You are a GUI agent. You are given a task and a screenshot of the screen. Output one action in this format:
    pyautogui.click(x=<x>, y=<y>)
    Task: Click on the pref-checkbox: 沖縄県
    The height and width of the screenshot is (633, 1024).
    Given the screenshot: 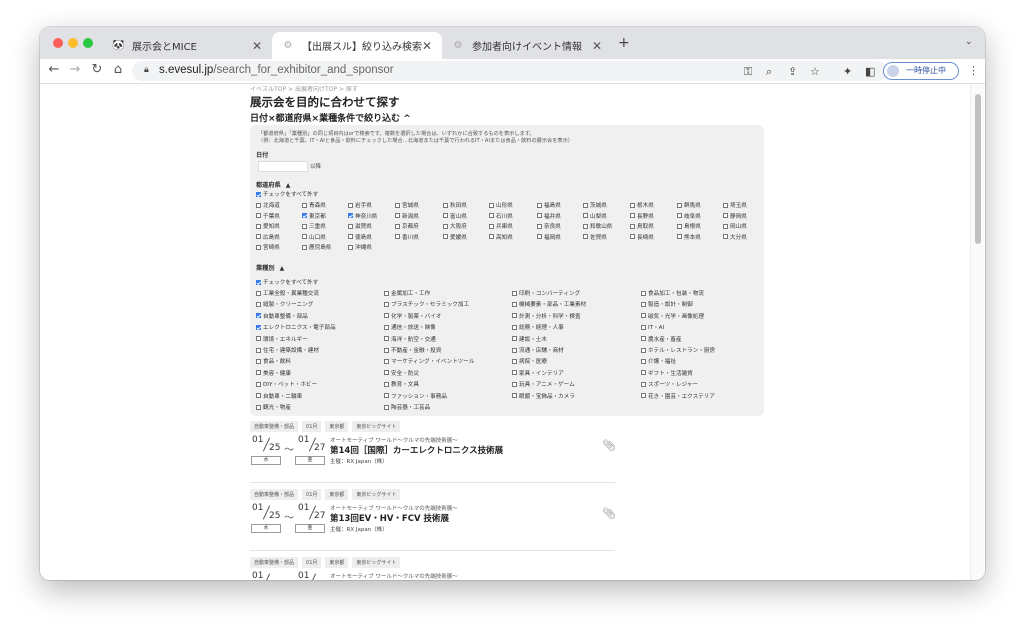 What is the action you would take?
    pyautogui.click(x=360, y=247)
    